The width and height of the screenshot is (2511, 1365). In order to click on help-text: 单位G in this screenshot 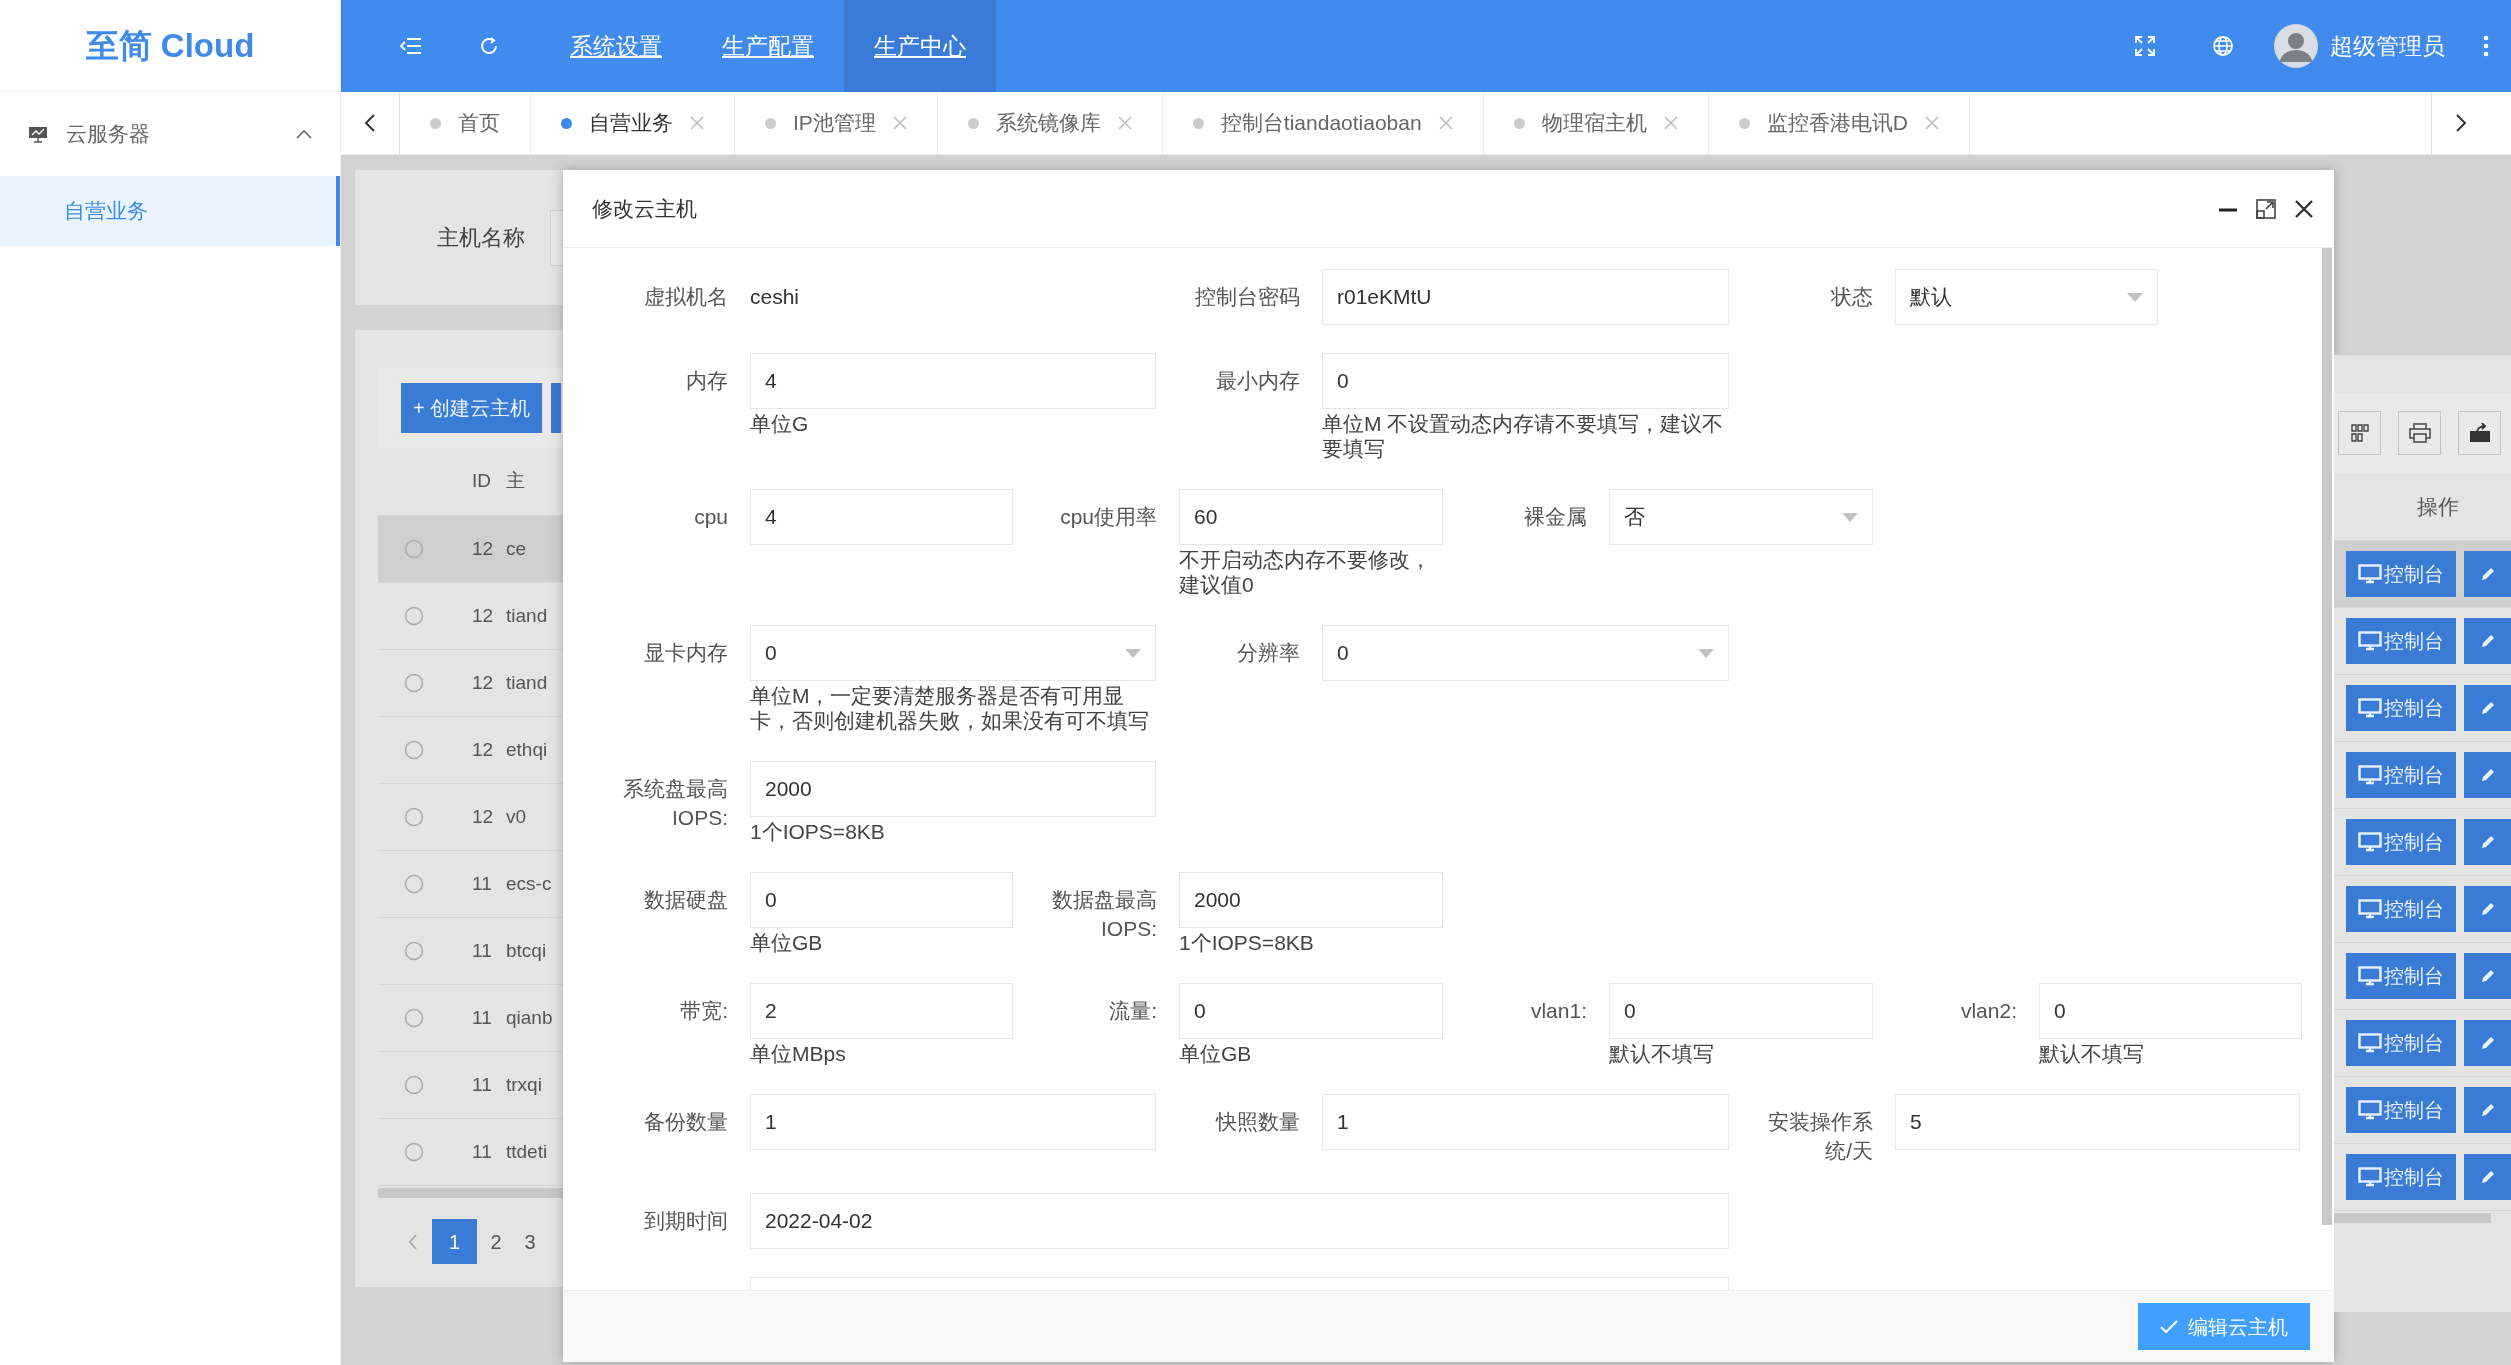, I will do `click(780, 423)`.